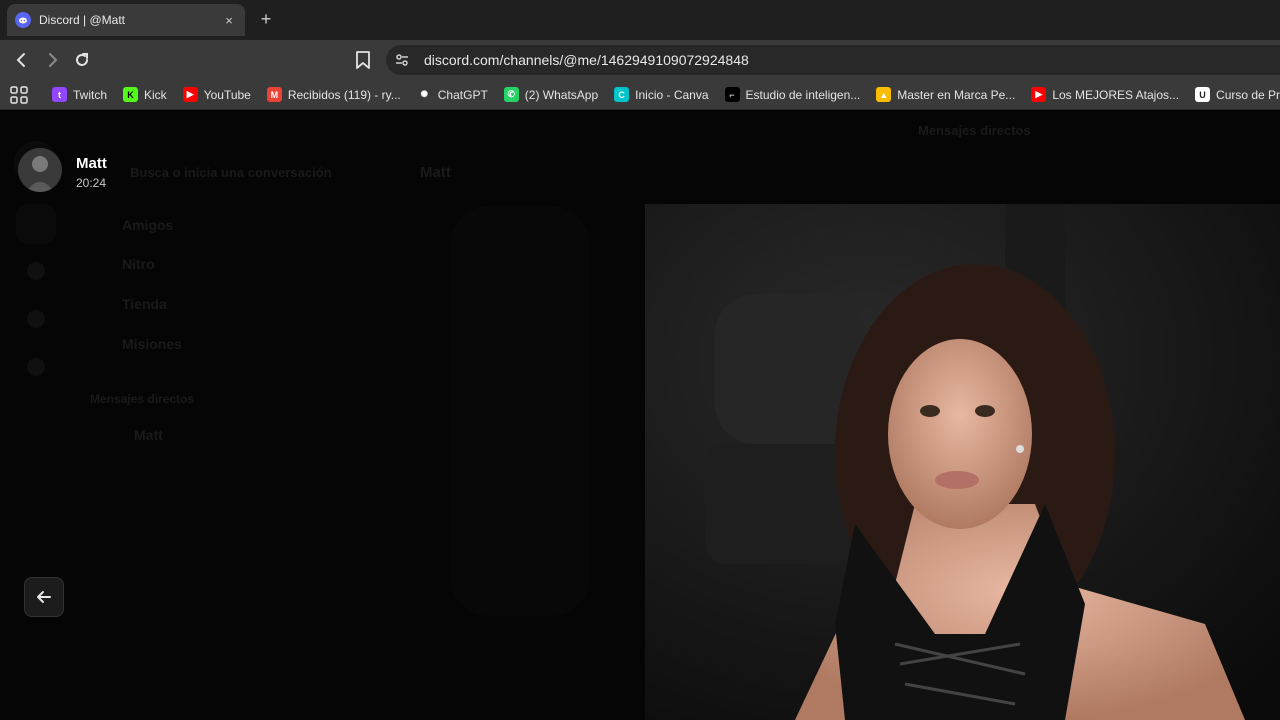  Describe the element at coordinates (511, 94) in the screenshot. I see `whatsapp-icon: ✆` at that location.